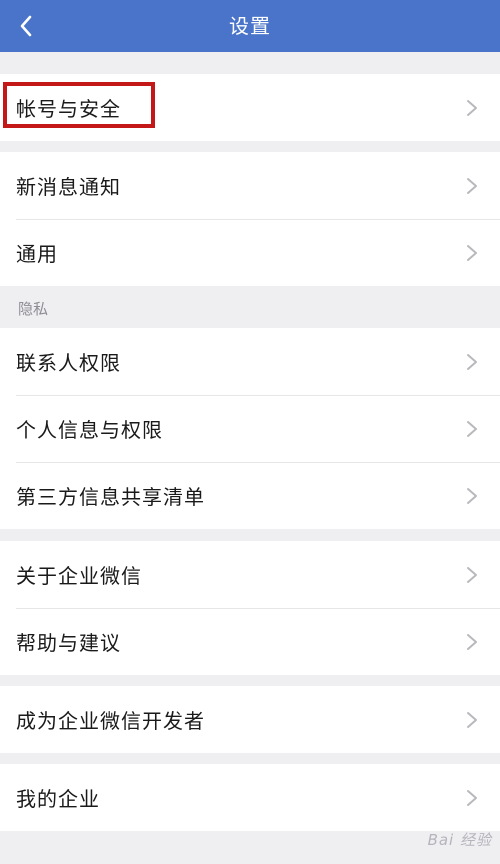  What do you see at coordinates (110, 497) in the screenshot?
I see `row-label: 第三方信息共享清单` at bounding box center [110, 497].